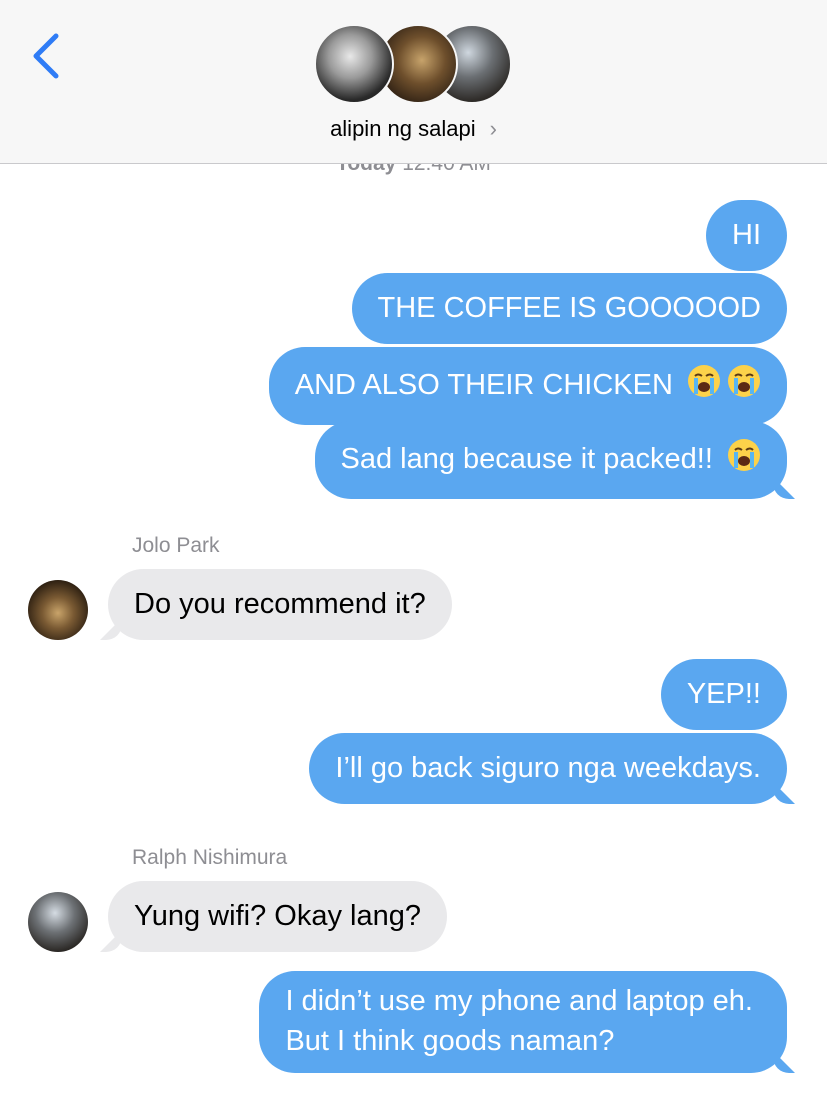 This screenshot has width=827, height=1117. I want to click on outgoing-message: Sad lang because it packed!!, so click(550, 460).